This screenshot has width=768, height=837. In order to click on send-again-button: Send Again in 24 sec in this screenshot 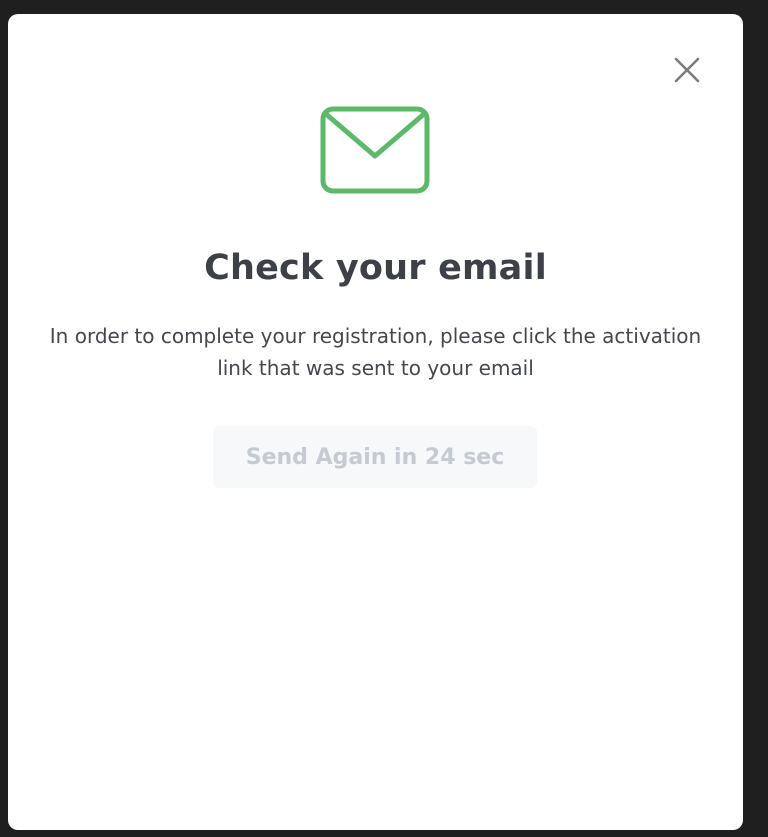, I will do `click(375, 457)`.